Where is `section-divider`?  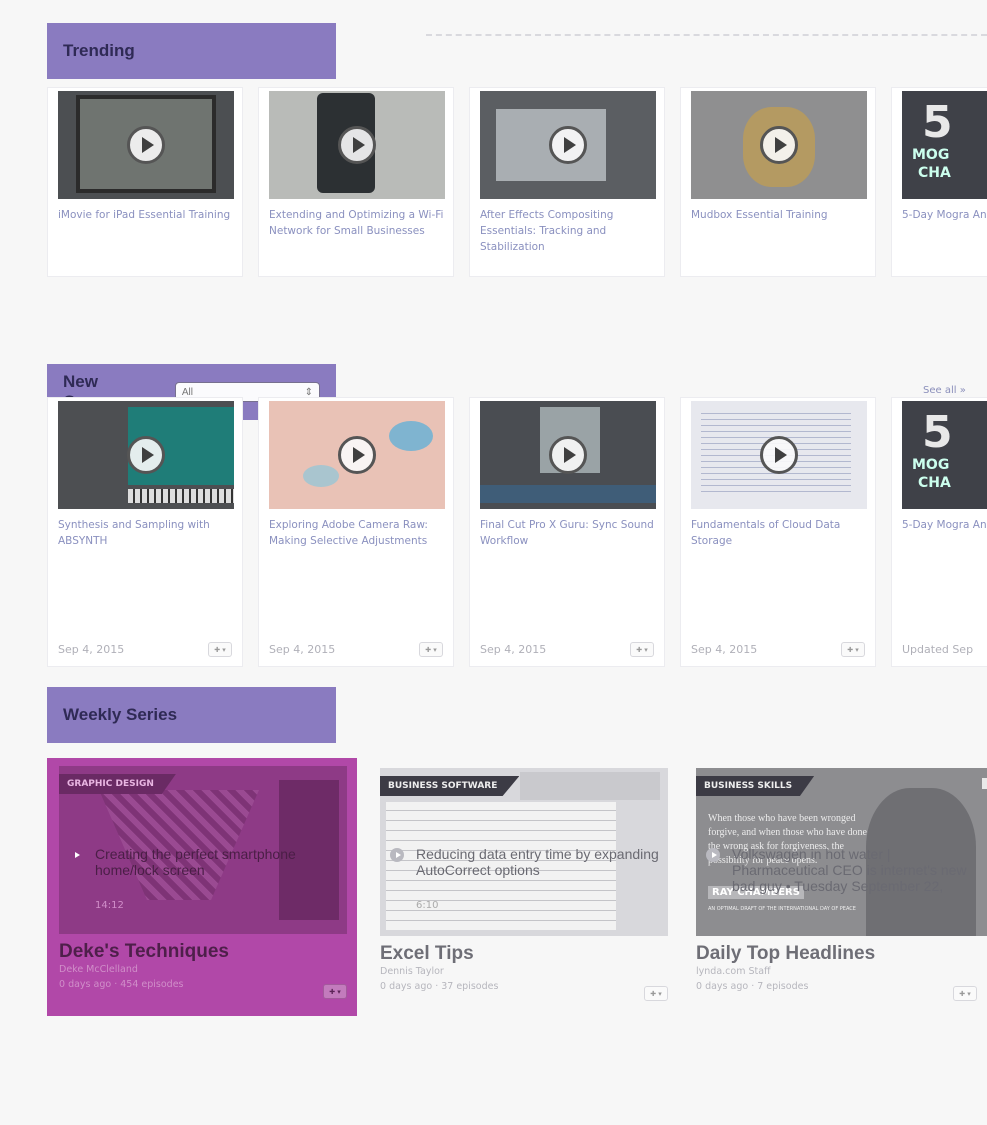 section-divider is located at coordinates (706, 35).